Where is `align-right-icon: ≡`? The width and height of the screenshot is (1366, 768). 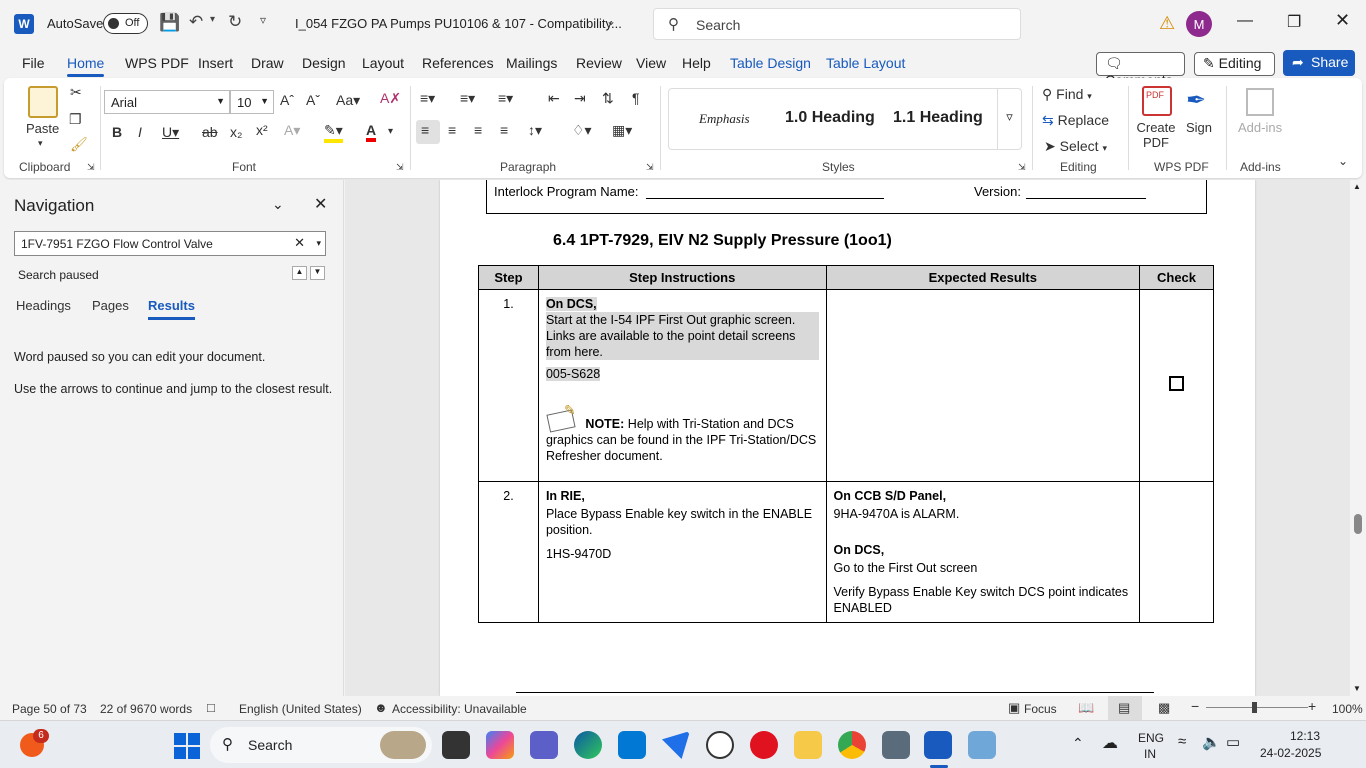 align-right-icon: ≡ is located at coordinates (478, 130).